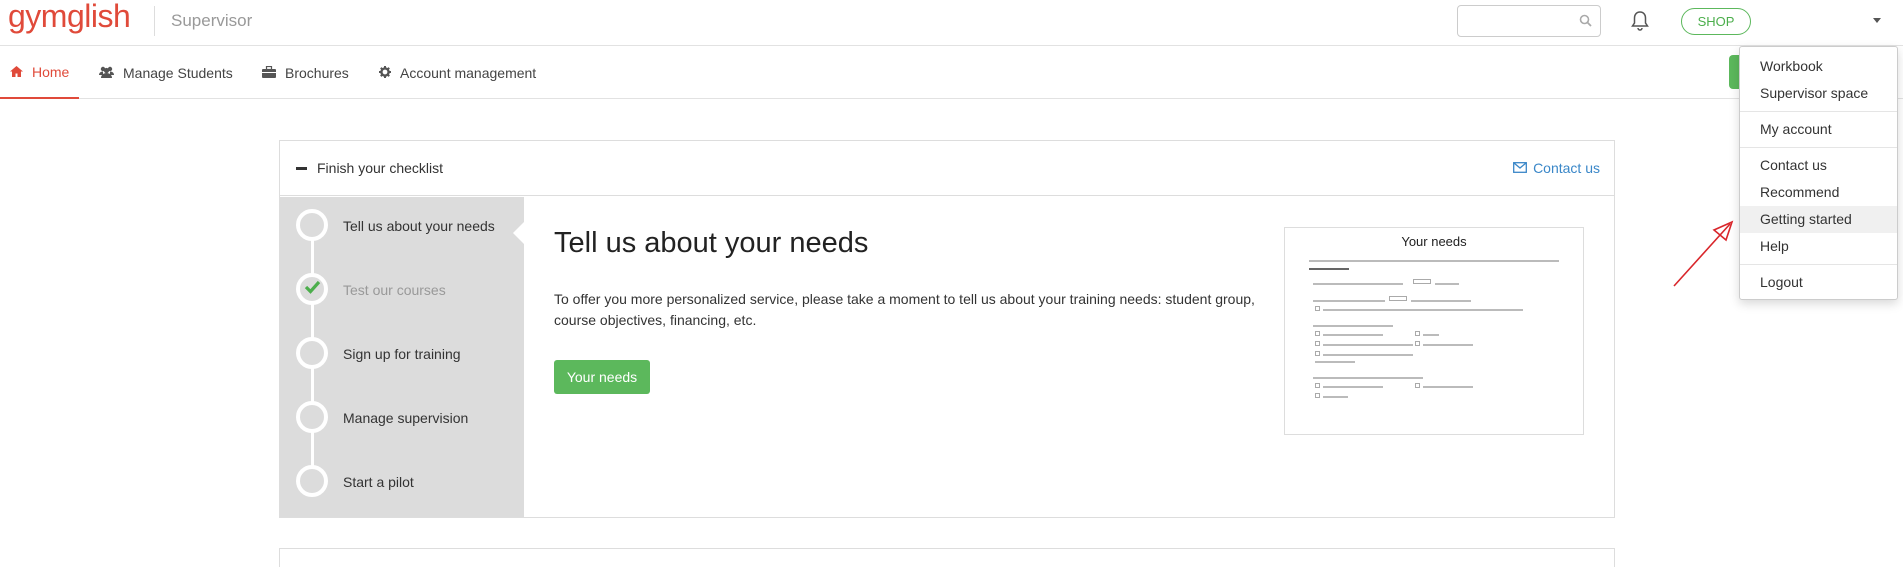 The image size is (1903, 567). Describe the element at coordinates (106, 73) in the screenshot. I see `users-icon` at that location.